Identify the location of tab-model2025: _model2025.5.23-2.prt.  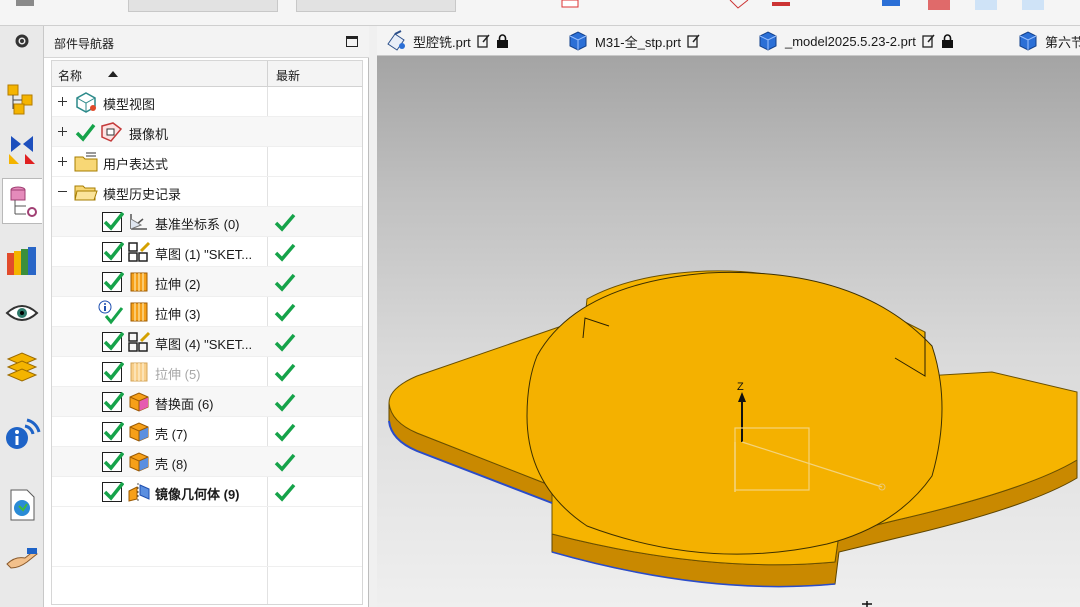
(855, 41).